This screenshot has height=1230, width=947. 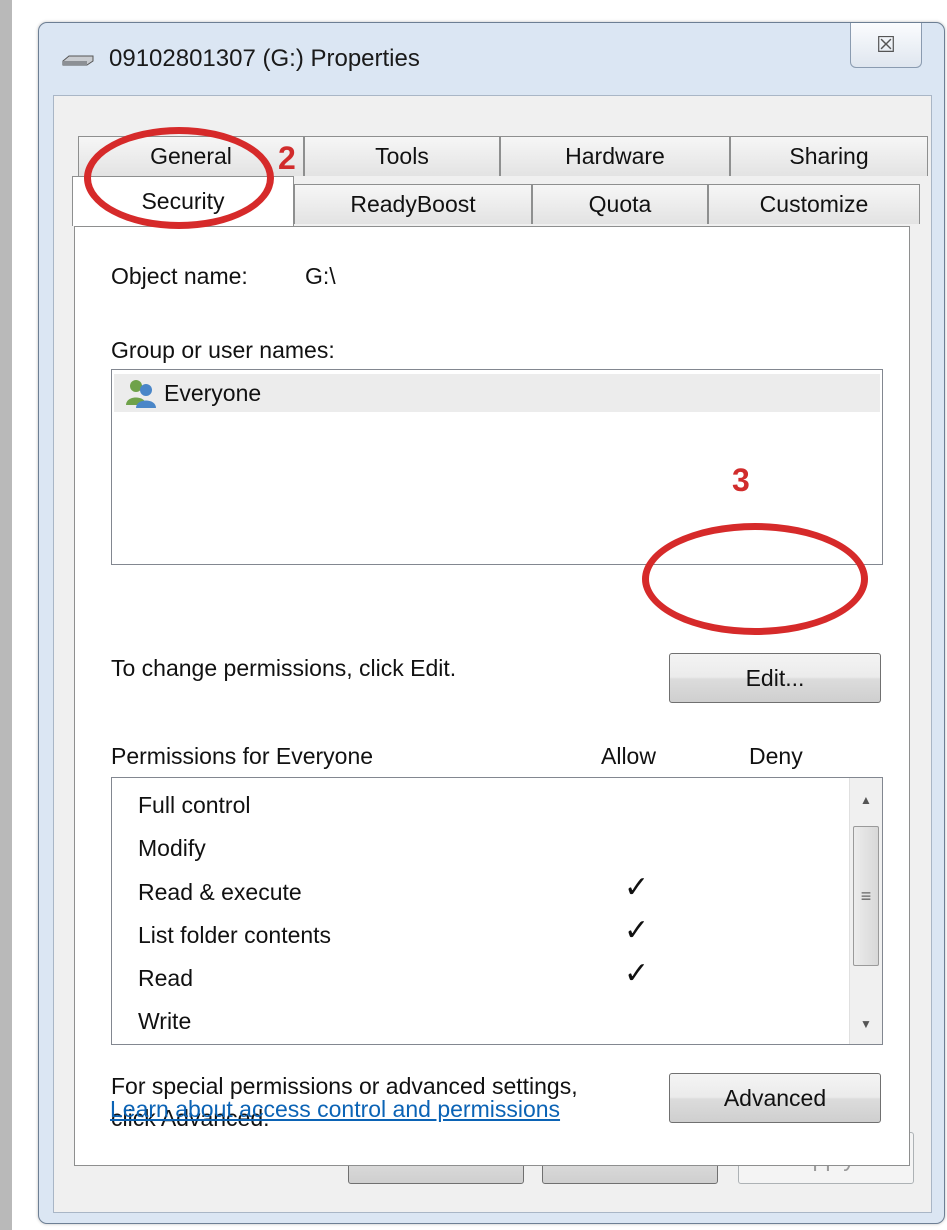 What do you see at coordinates (194, 805) in the screenshot?
I see `permission-row: Full control` at bounding box center [194, 805].